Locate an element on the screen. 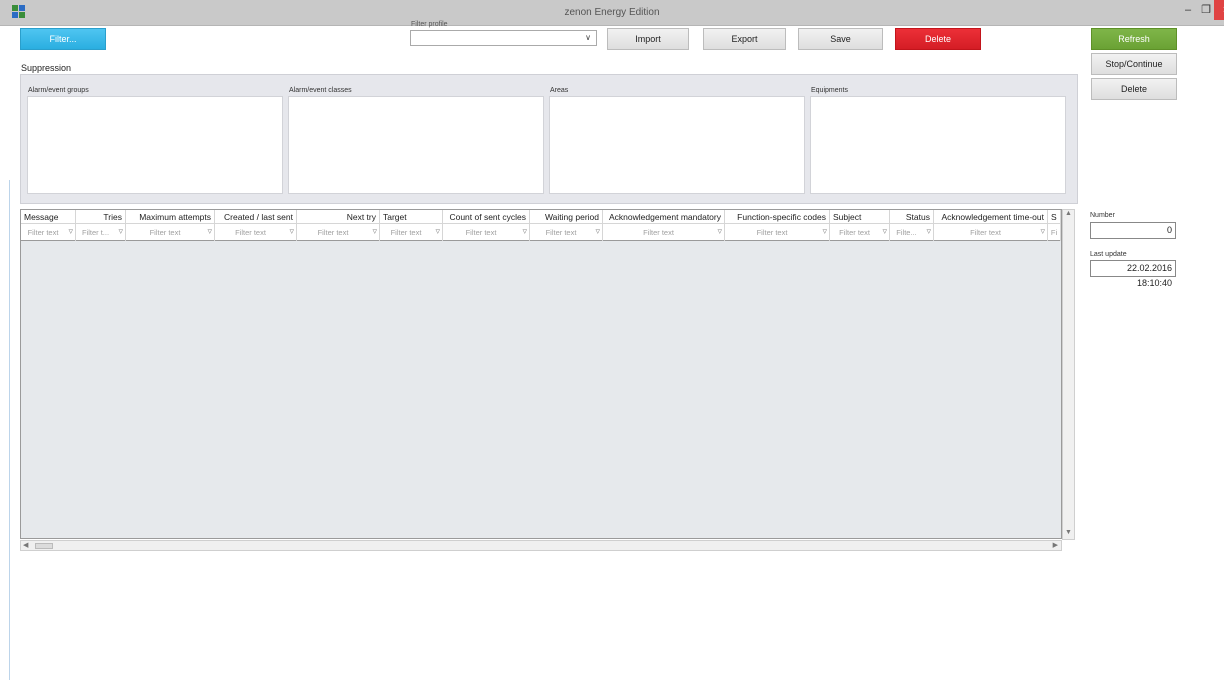 The height and width of the screenshot is (689, 1224). filter-profile-label: Filter profile is located at coordinates (429, 24).